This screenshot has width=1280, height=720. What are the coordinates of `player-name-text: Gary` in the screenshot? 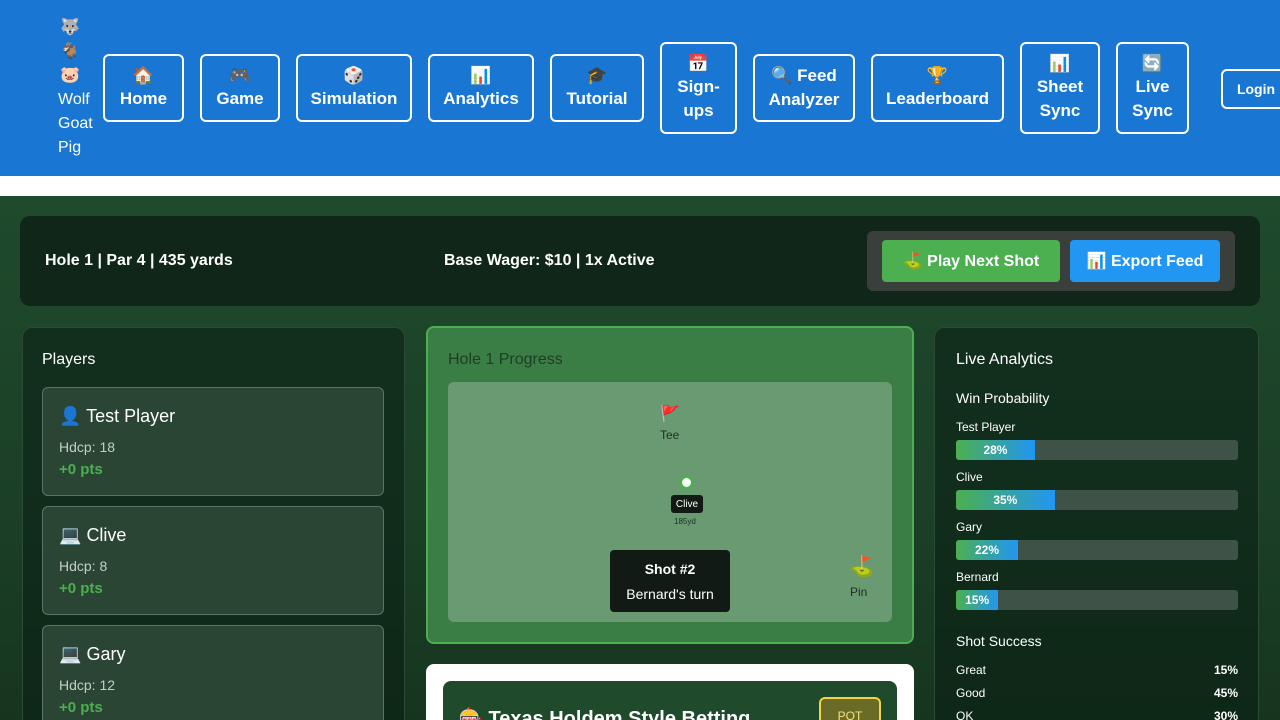 It's located at (106, 654).